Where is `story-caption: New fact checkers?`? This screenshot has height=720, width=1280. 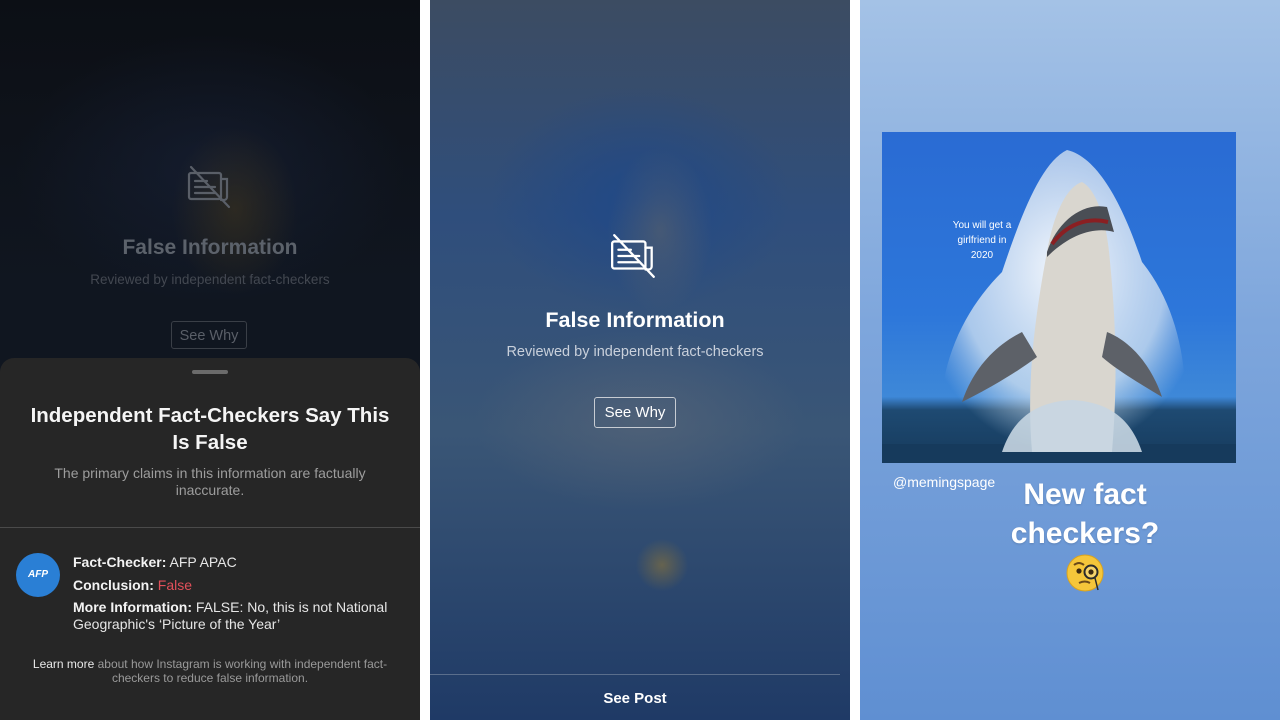 story-caption: New fact checkers? is located at coordinates (1085, 514).